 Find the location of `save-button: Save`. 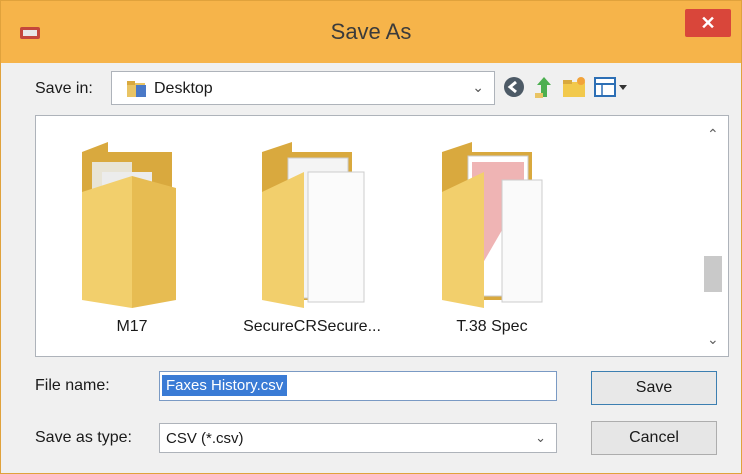

save-button: Save is located at coordinates (654, 388).